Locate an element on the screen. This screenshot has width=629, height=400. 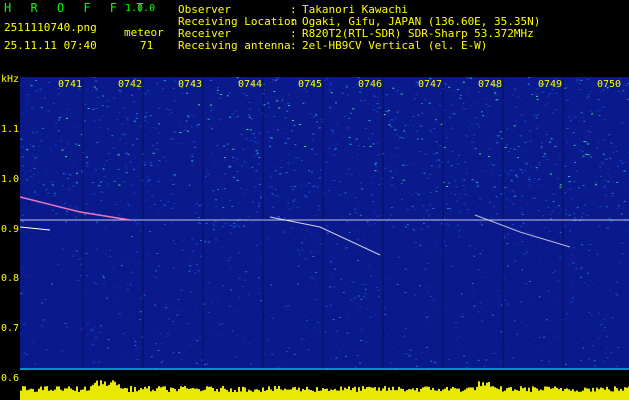
y-tick-label: 0.9 is located at coordinates (10, 229).